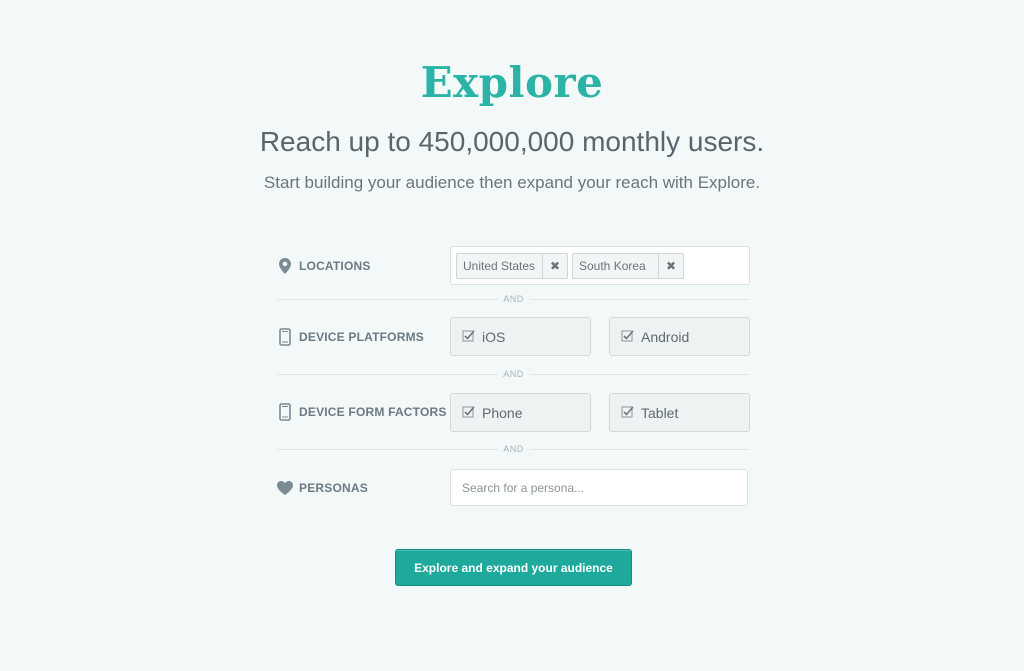  I want to click on location-tag-label: South Korea, so click(612, 266).